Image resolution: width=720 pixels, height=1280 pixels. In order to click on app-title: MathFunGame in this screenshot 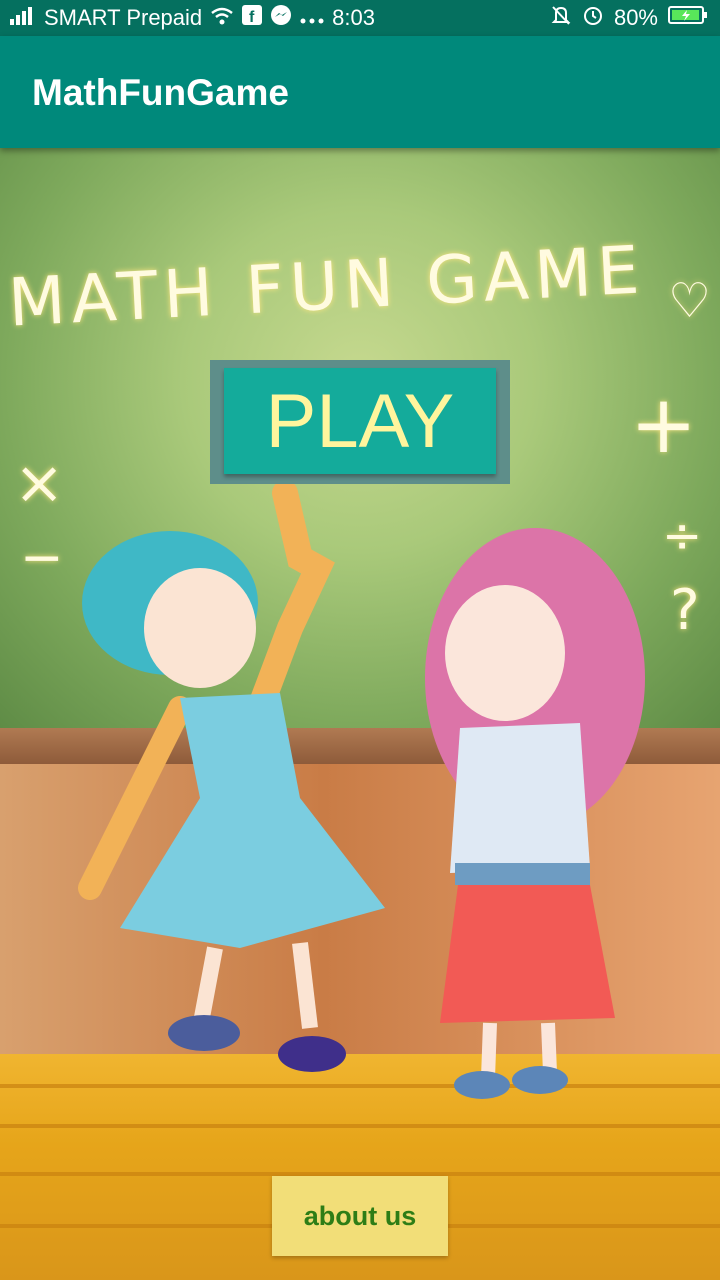, I will do `click(160, 92)`.